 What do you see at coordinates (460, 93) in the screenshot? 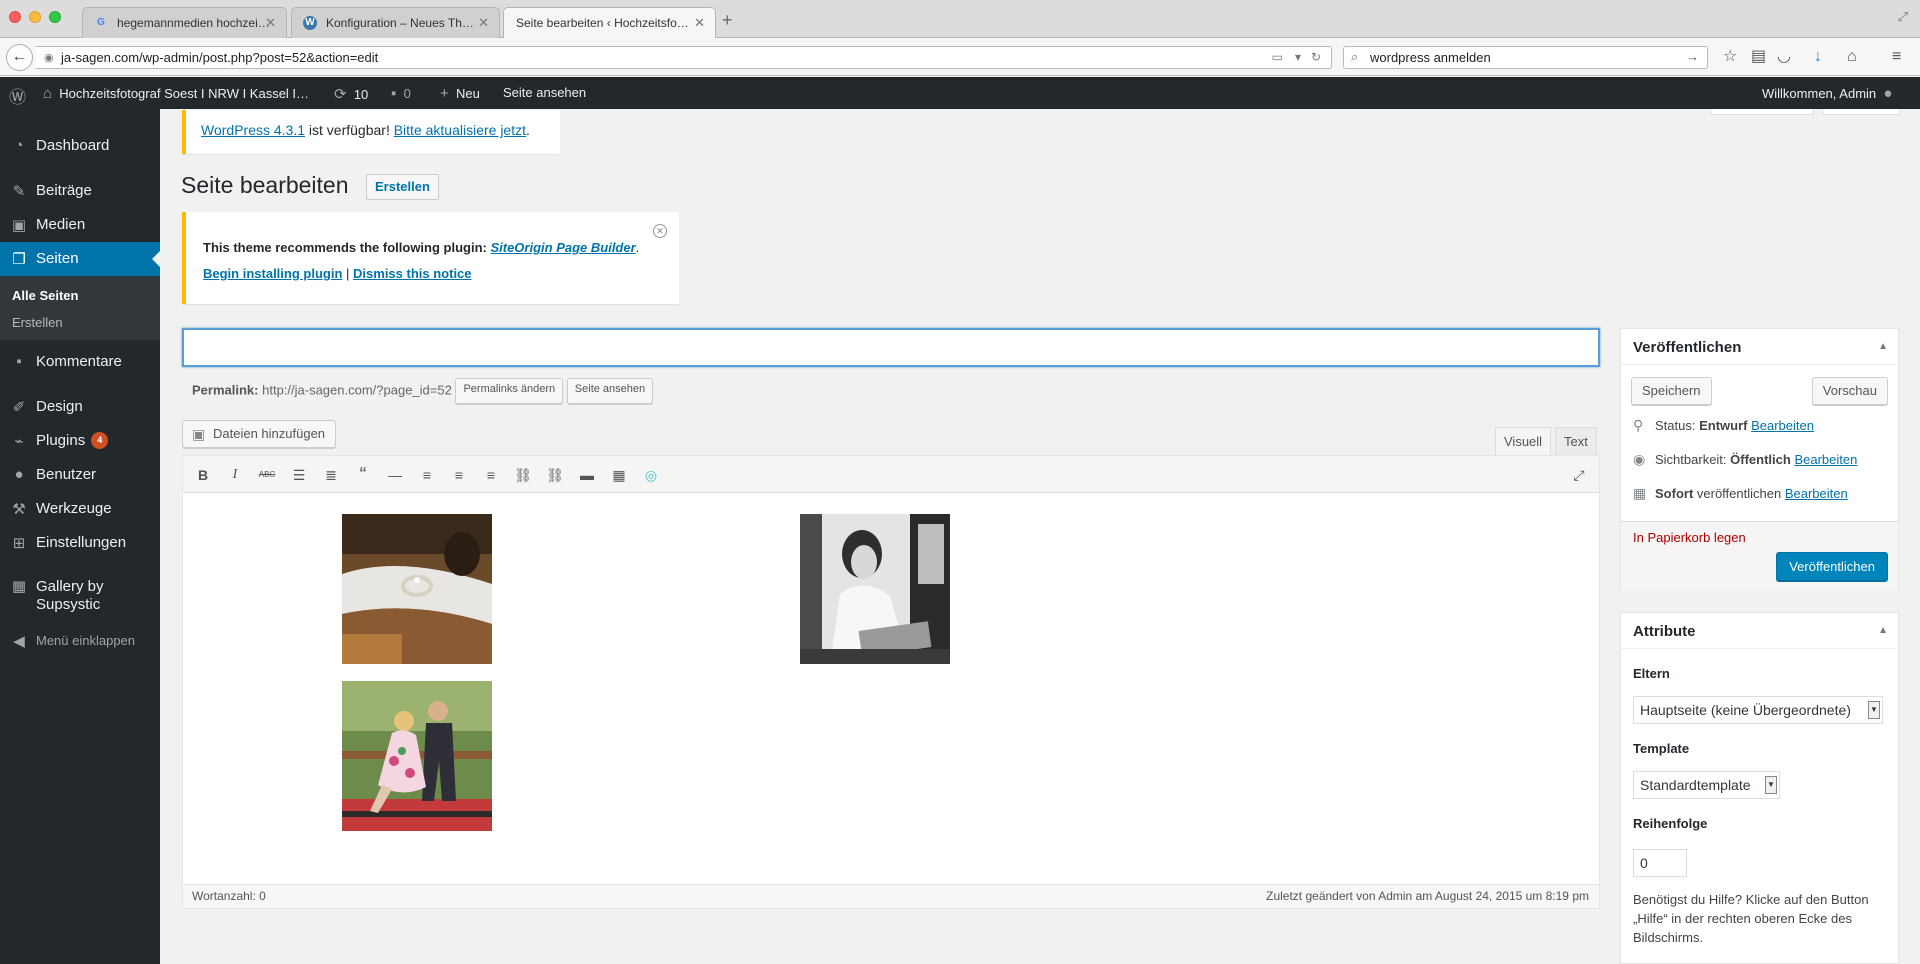
I see `new-content-link: + Neu` at bounding box center [460, 93].